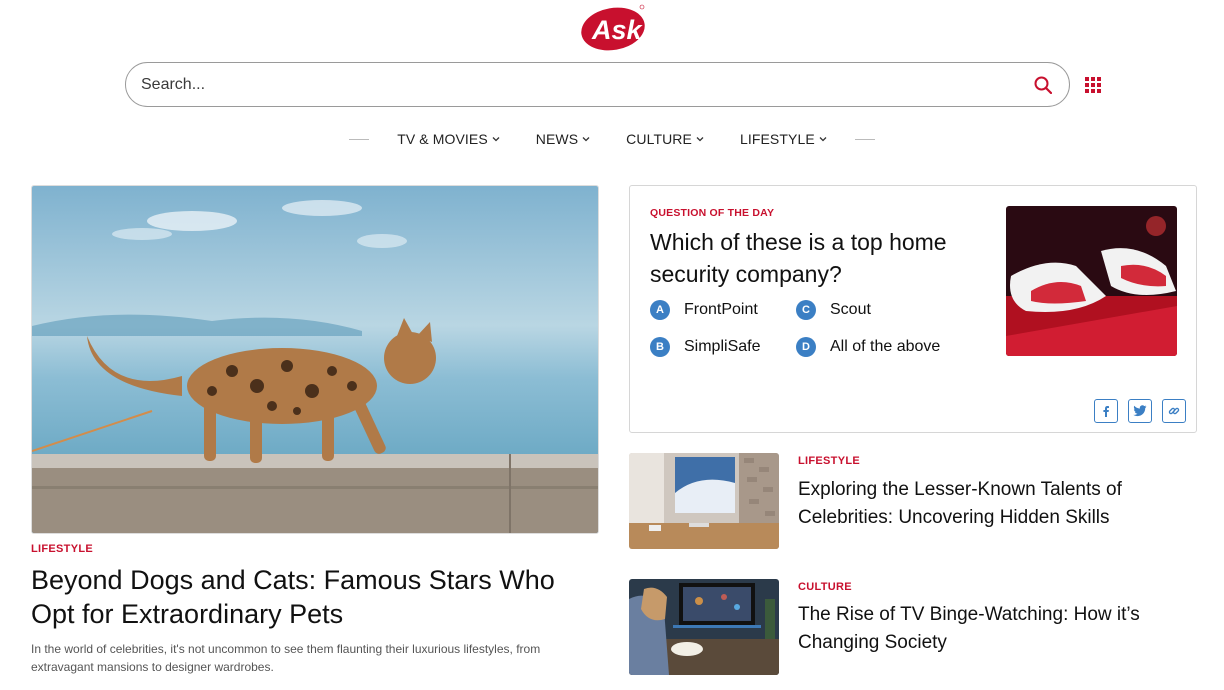 The image size is (1224, 690). What do you see at coordinates (864, 139) in the screenshot?
I see `nav-divider-right` at bounding box center [864, 139].